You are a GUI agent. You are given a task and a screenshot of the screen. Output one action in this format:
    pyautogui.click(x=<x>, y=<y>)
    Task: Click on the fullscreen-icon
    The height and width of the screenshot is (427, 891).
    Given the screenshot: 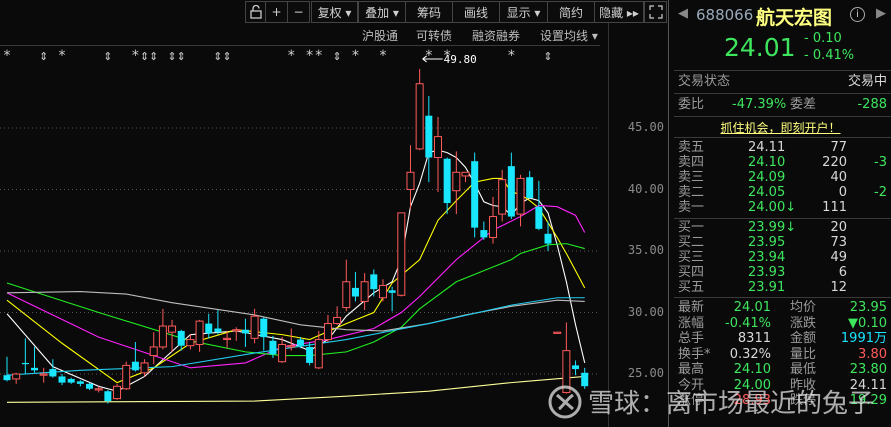 What is the action you would take?
    pyautogui.click(x=655, y=12)
    